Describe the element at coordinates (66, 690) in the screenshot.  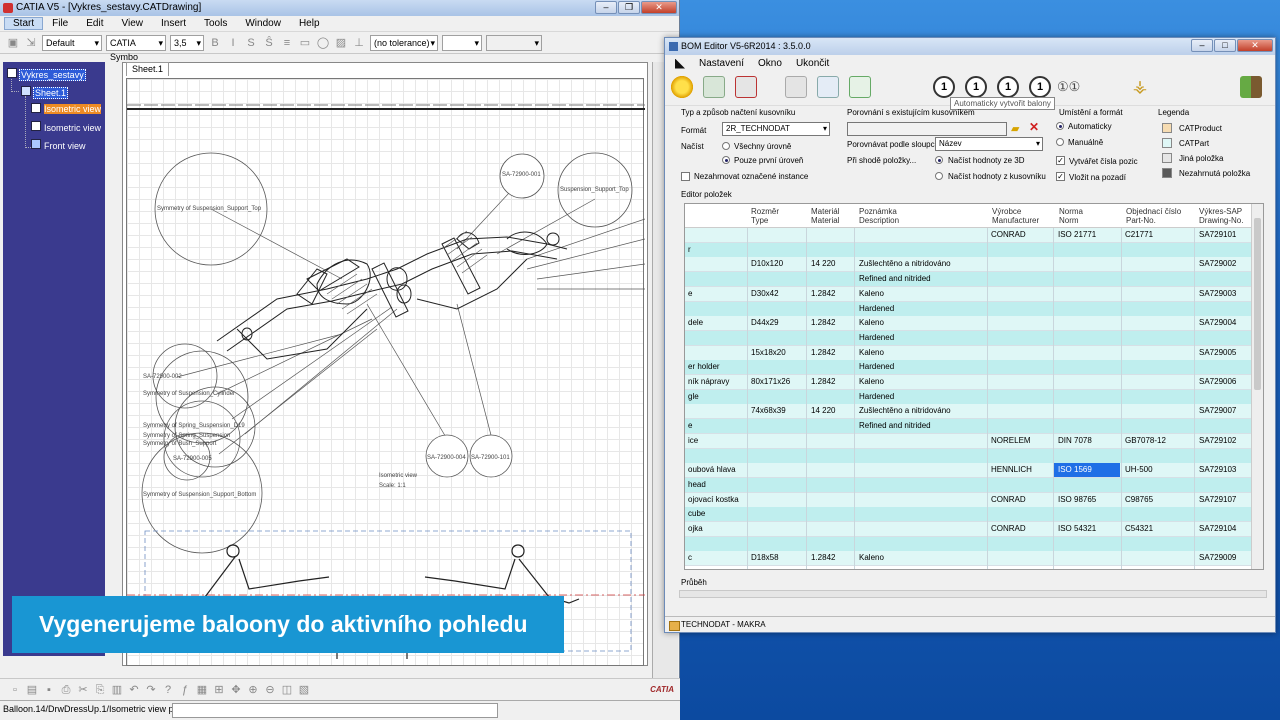
I see `print-icon: ⎙` at that location.